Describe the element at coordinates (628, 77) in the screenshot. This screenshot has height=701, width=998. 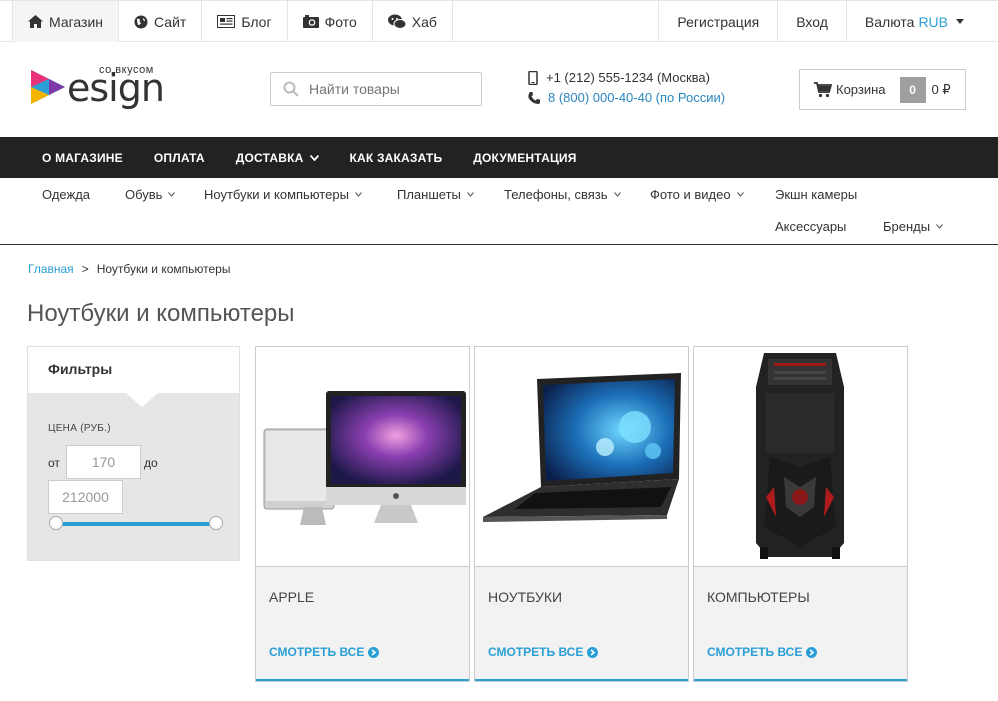
I see `phone-main: +1 (212) 555-1234 (Москва)` at that location.